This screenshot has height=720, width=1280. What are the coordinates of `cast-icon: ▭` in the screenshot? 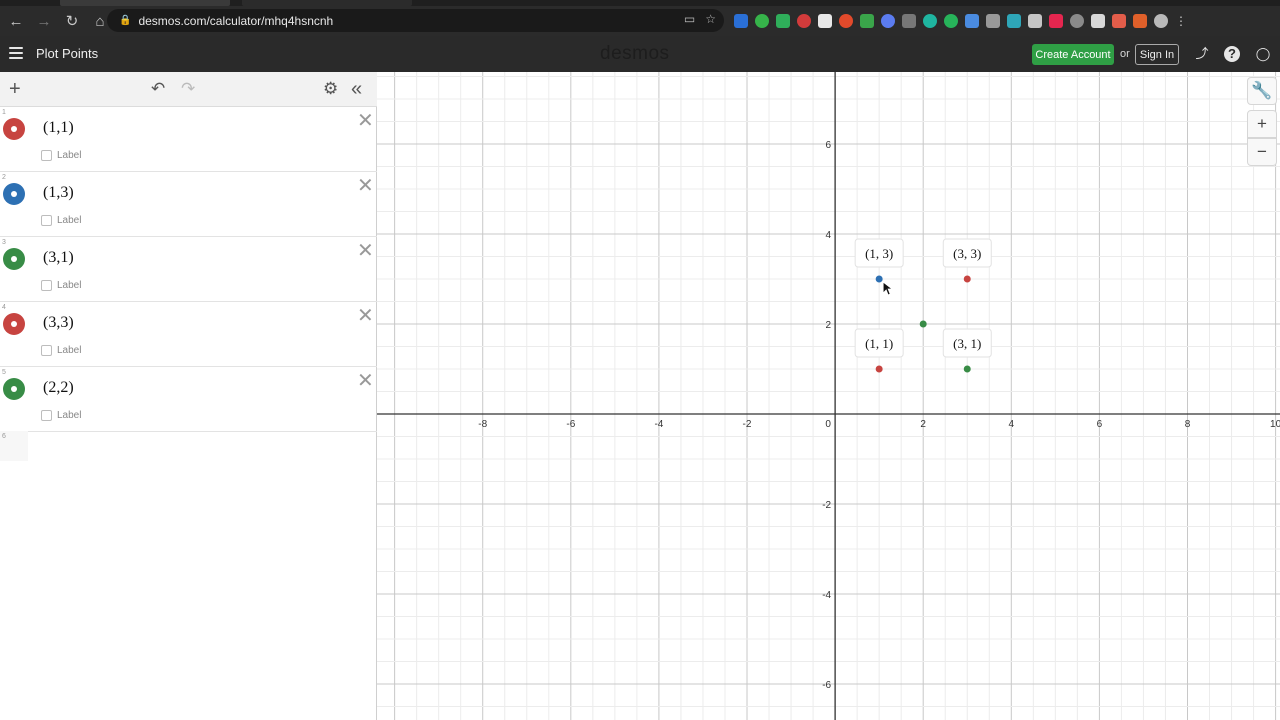 It's located at (689, 19).